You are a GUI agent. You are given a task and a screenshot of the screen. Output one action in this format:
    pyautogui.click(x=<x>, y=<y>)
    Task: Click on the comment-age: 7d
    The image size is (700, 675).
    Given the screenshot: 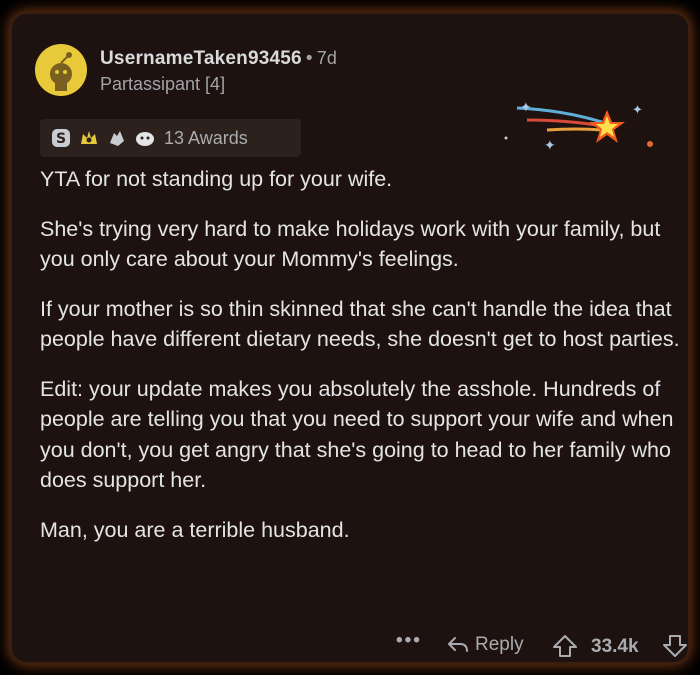 What is the action you would take?
    pyautogui.click(x=327, y=58)
    